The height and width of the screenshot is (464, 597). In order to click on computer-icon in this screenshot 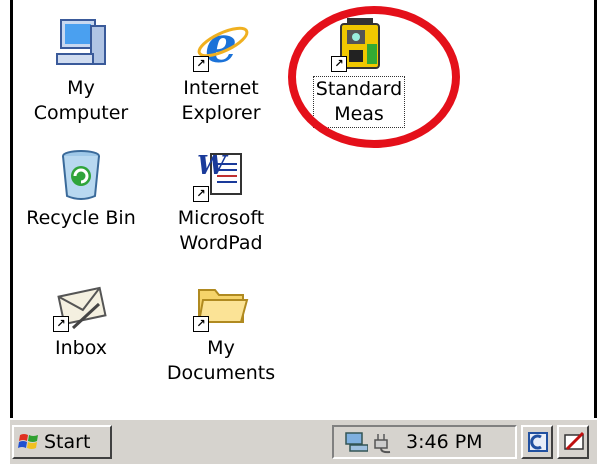, I will do `click(81, 44)`.